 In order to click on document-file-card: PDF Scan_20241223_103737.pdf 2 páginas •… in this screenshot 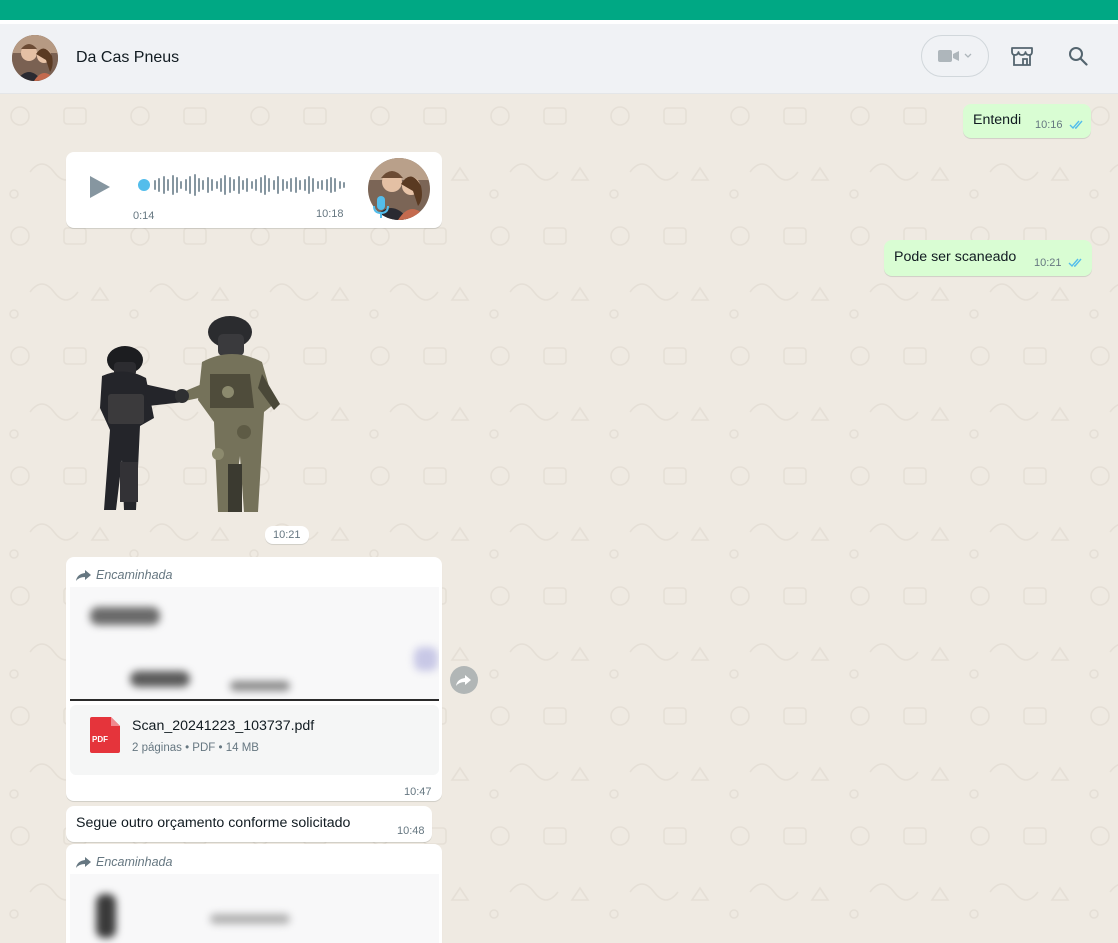, I will do `click(254, 740)`.